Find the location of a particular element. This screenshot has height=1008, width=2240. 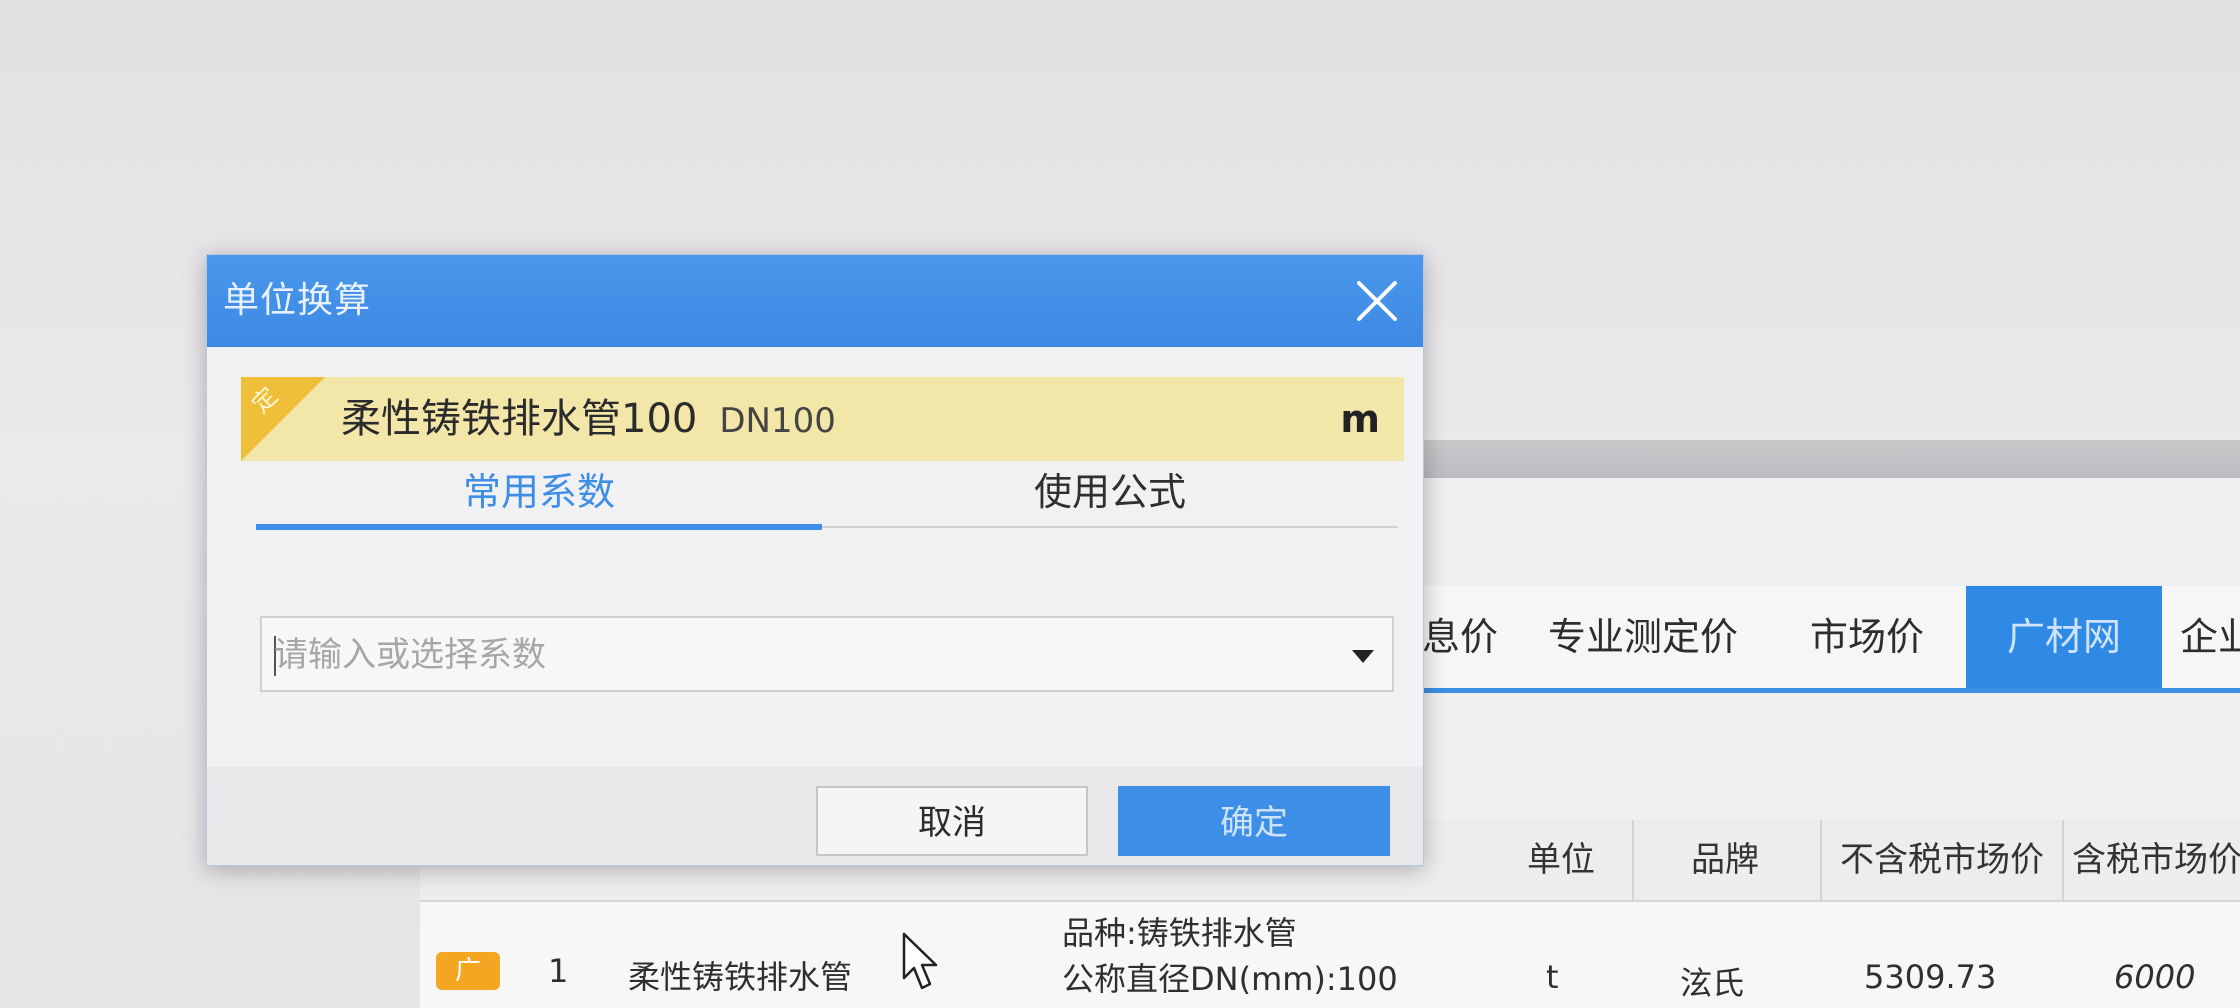

tab-use-formula: 使用公式 is located at coordinates (1110, 497).